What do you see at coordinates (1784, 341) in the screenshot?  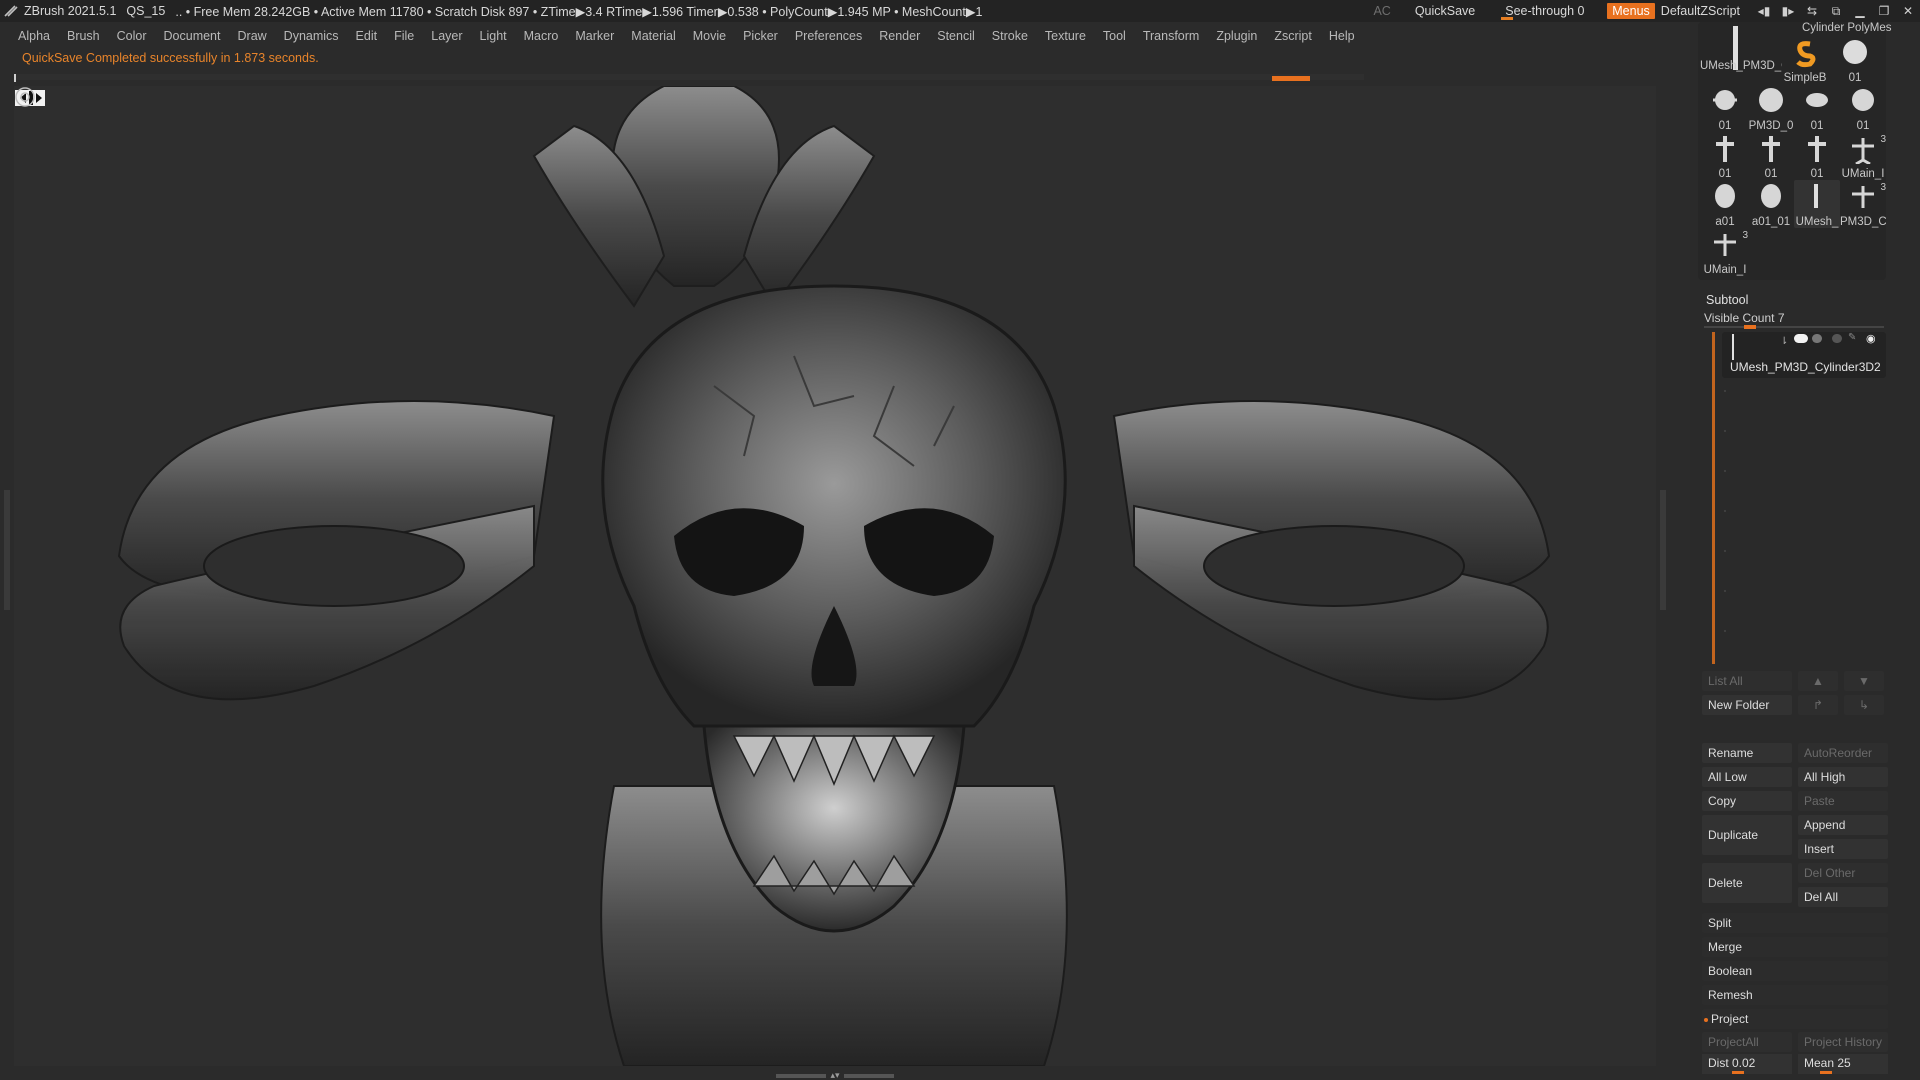 I see `folder-icon: ⇂` at bounding box center [1784, 341].